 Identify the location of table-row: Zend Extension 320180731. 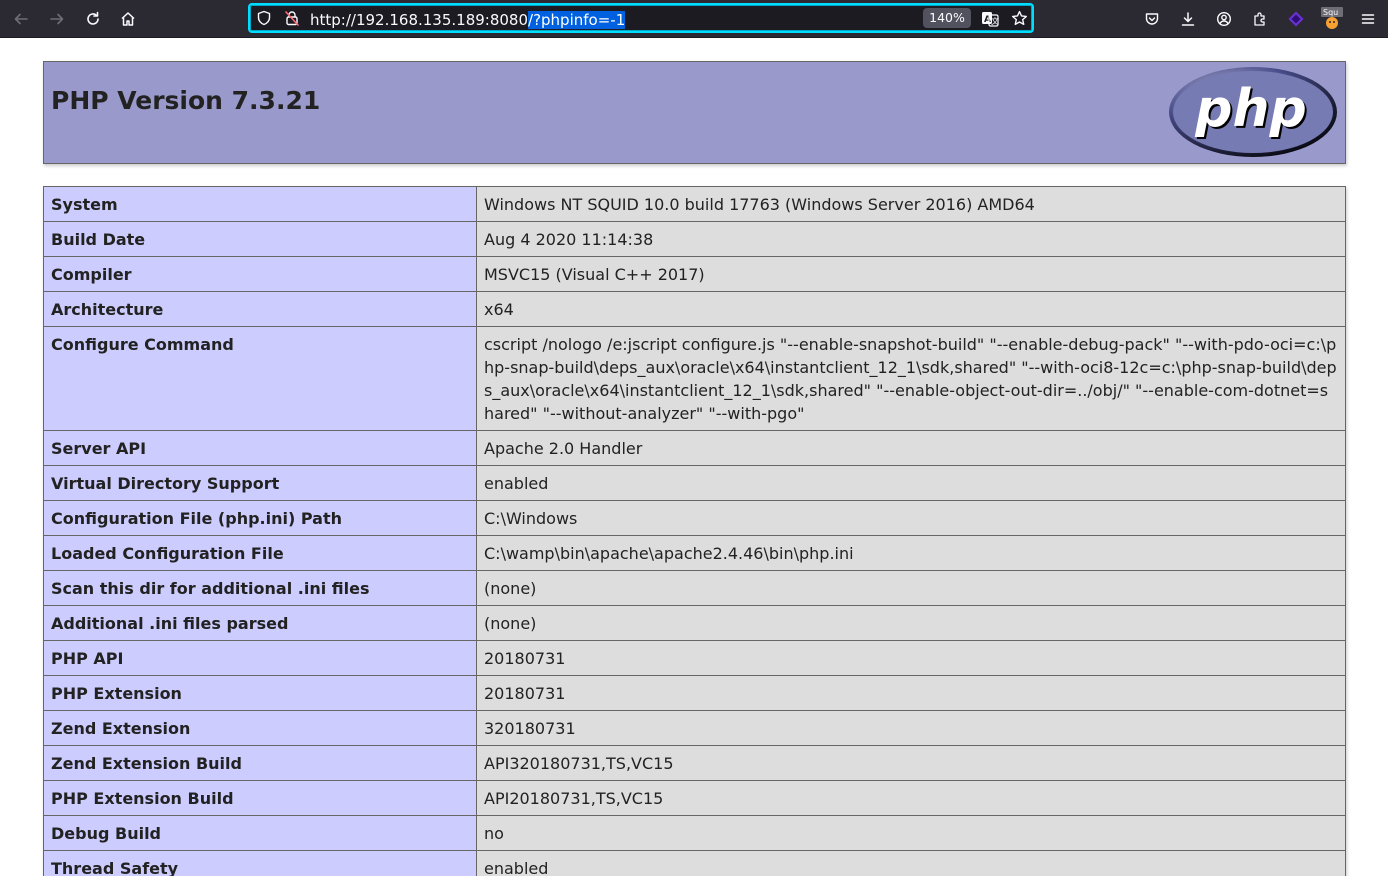
(694, 728).